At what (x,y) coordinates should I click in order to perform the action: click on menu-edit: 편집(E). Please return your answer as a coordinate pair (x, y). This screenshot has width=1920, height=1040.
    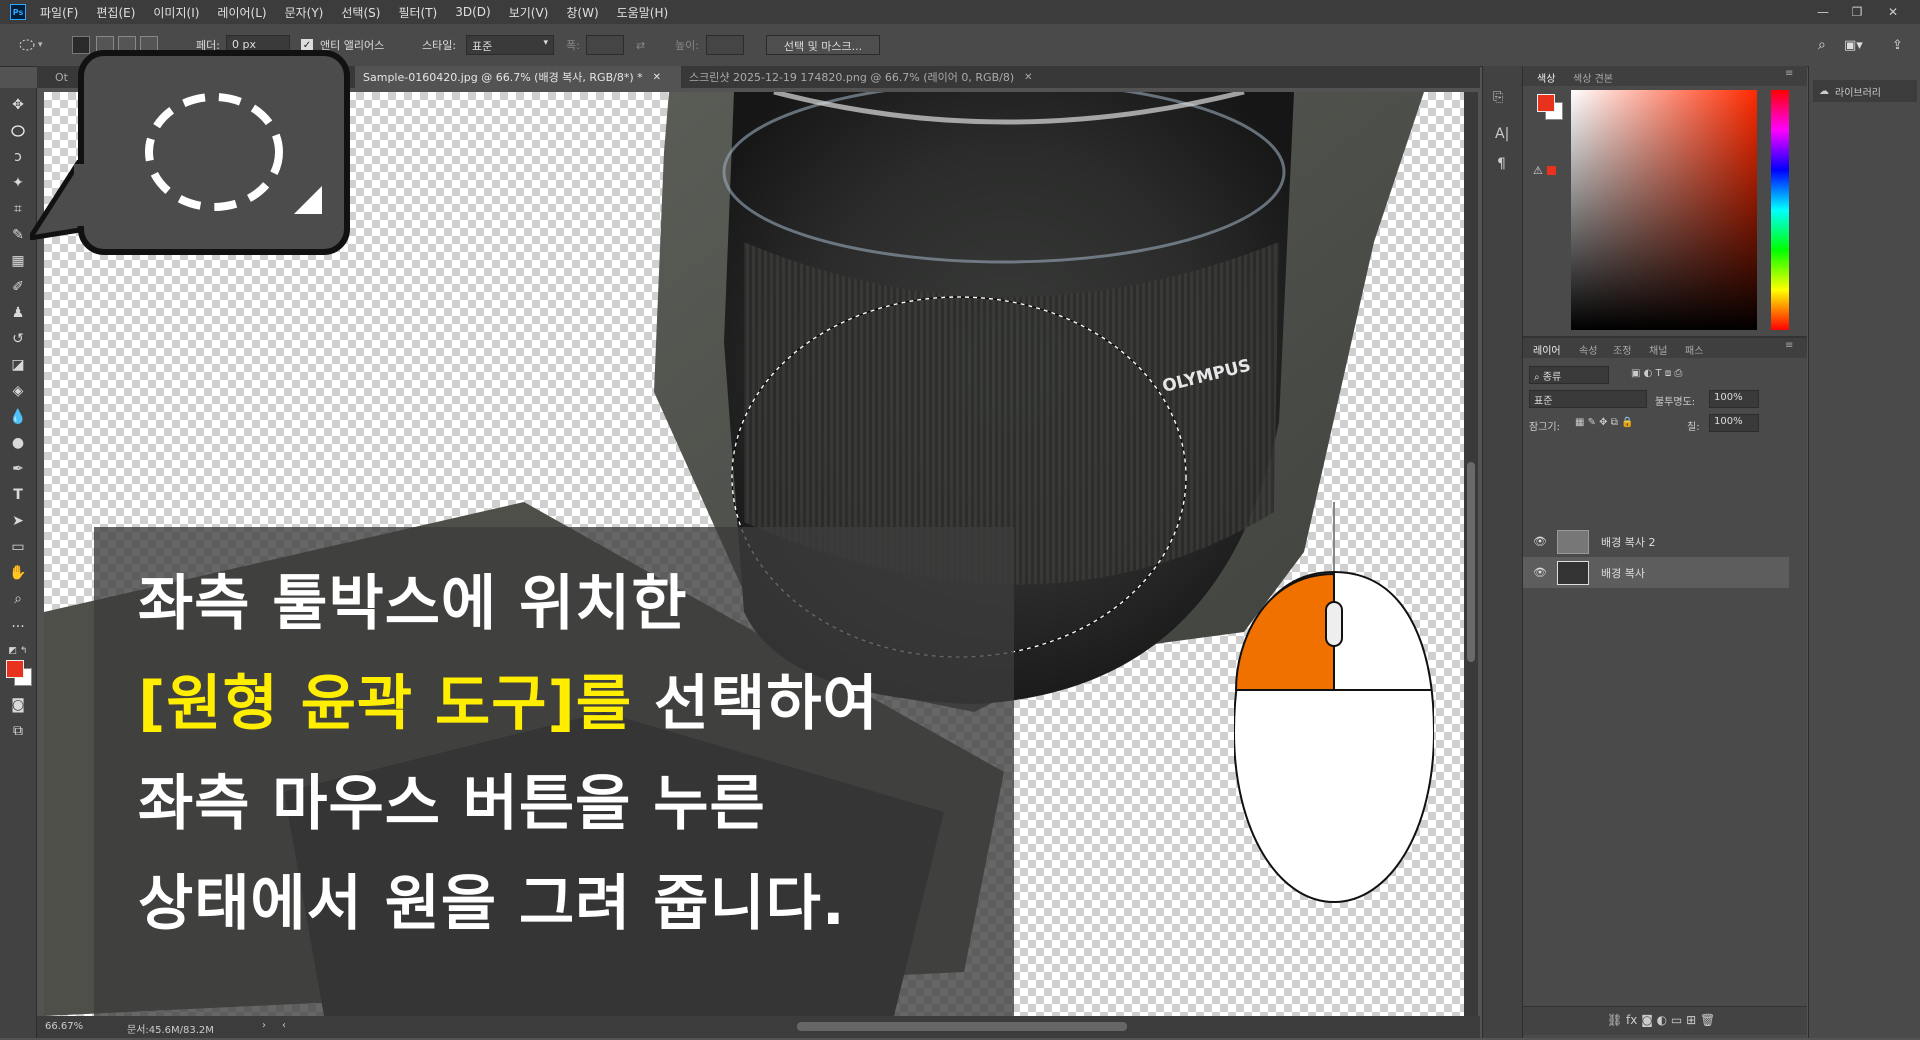
    Looking at the image, I should click on (115, 12).